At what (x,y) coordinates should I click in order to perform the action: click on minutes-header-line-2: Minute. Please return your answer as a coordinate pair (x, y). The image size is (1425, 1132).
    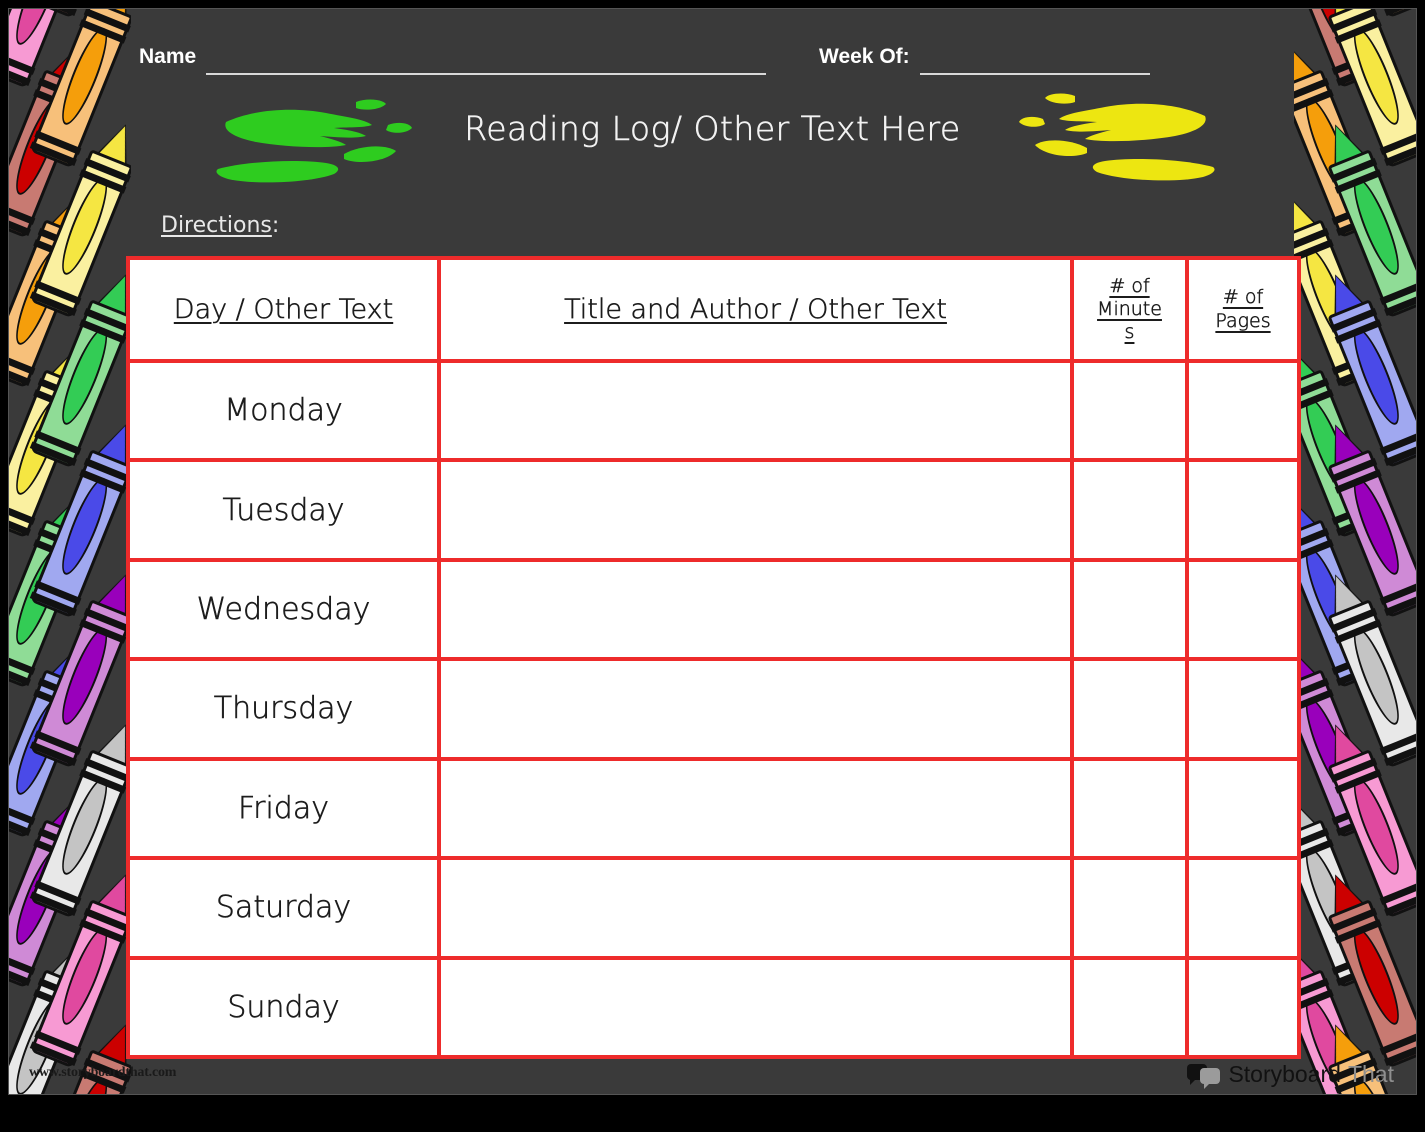
    Looking at the image, I should click on (1129, 309).